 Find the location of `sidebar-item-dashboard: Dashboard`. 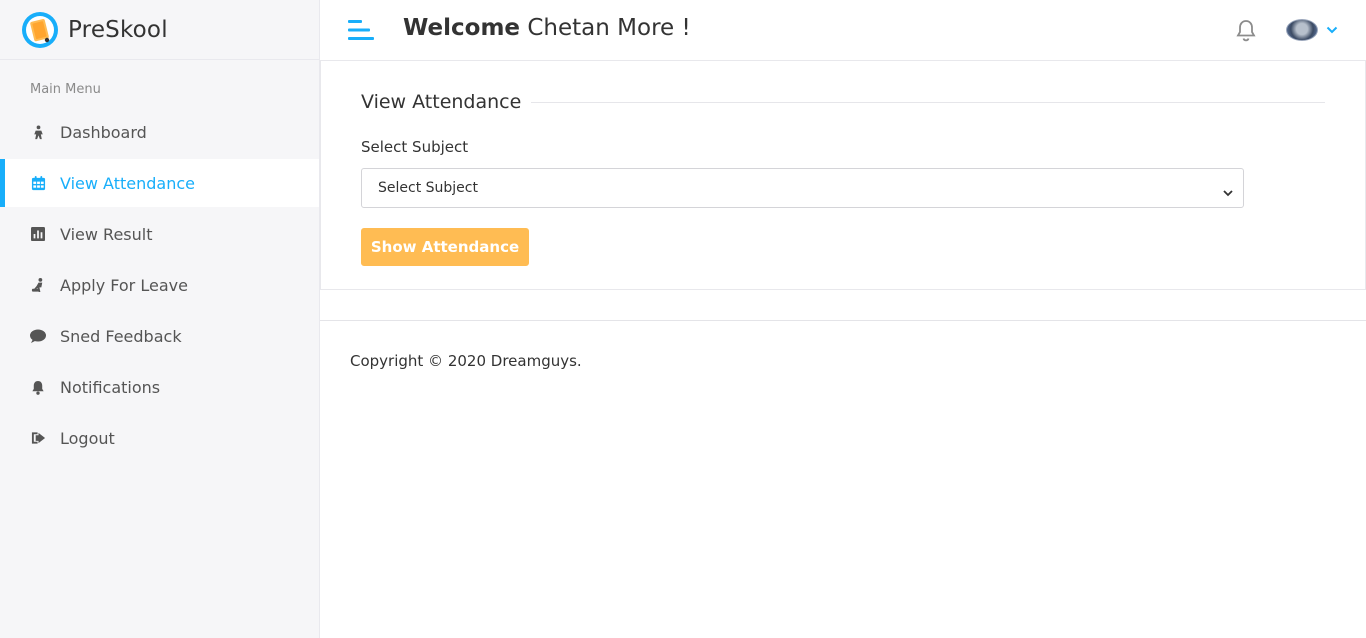

sidebar-item-dashboard: Dashboard is located at coordinates (159, 132).